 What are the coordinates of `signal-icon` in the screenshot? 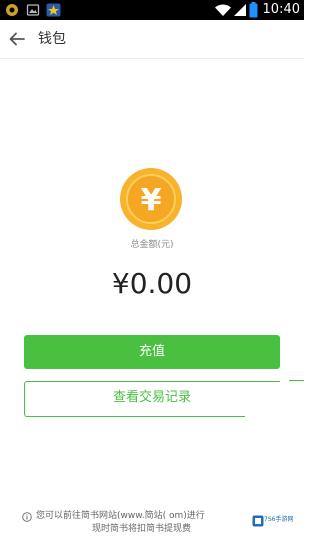 It's located at (240, 10).